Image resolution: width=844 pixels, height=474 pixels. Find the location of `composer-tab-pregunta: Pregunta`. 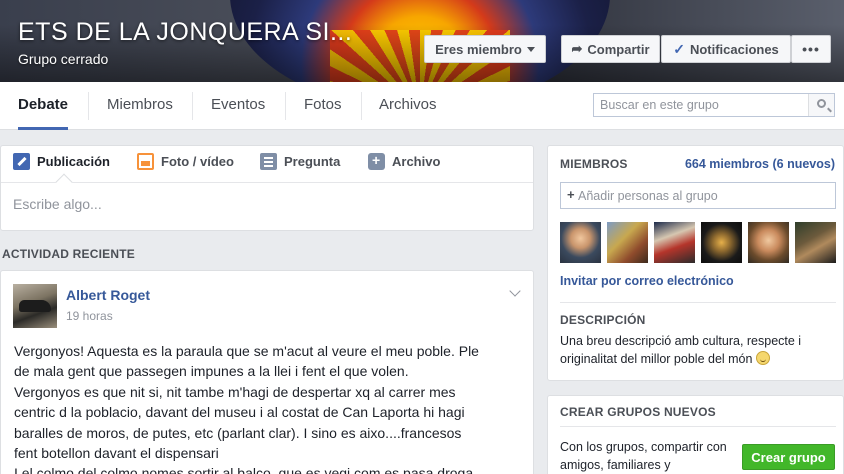

composer-tab-pregunta: Pregunta is located at coordinates (300, 161).